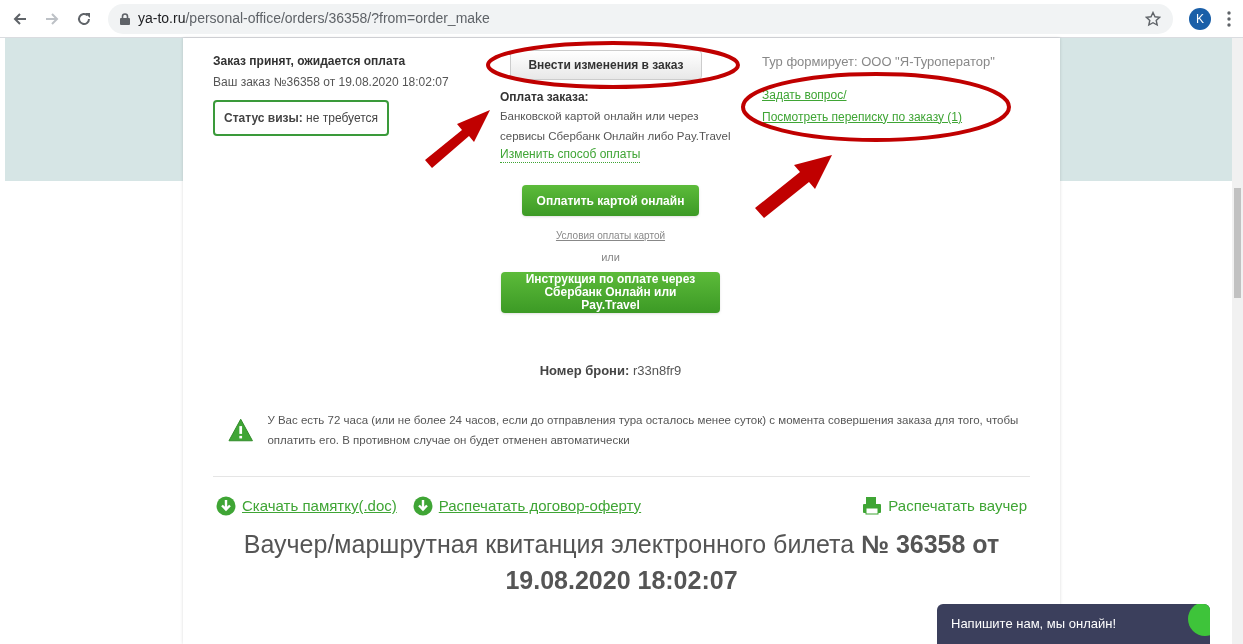 The image size is (1243, 644). Describe the element at coordinates (610, 370) in the screenshot. I see `booking-number: Номер брони: r33n8fr9` at that location.